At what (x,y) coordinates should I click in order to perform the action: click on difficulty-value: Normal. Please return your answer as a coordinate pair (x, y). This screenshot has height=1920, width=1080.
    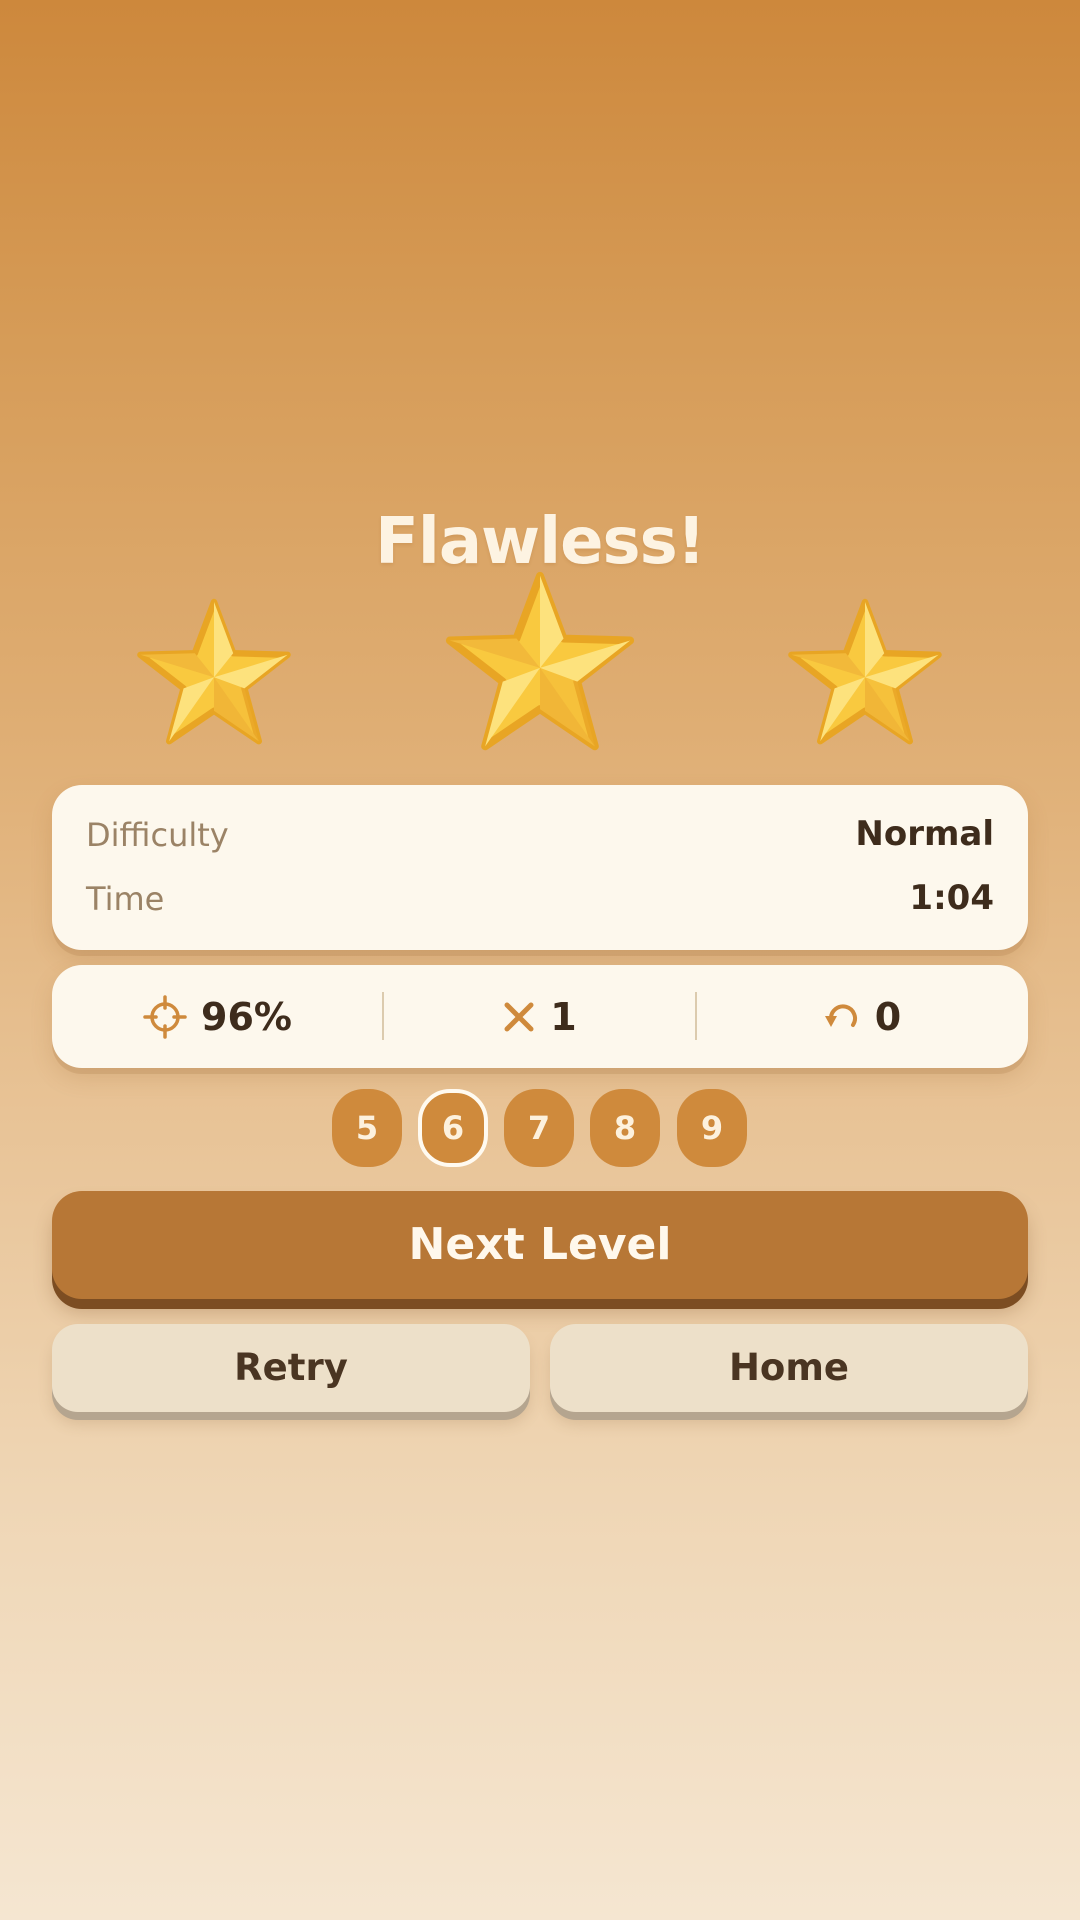
    Looking at the image, I should click on (924, 834).